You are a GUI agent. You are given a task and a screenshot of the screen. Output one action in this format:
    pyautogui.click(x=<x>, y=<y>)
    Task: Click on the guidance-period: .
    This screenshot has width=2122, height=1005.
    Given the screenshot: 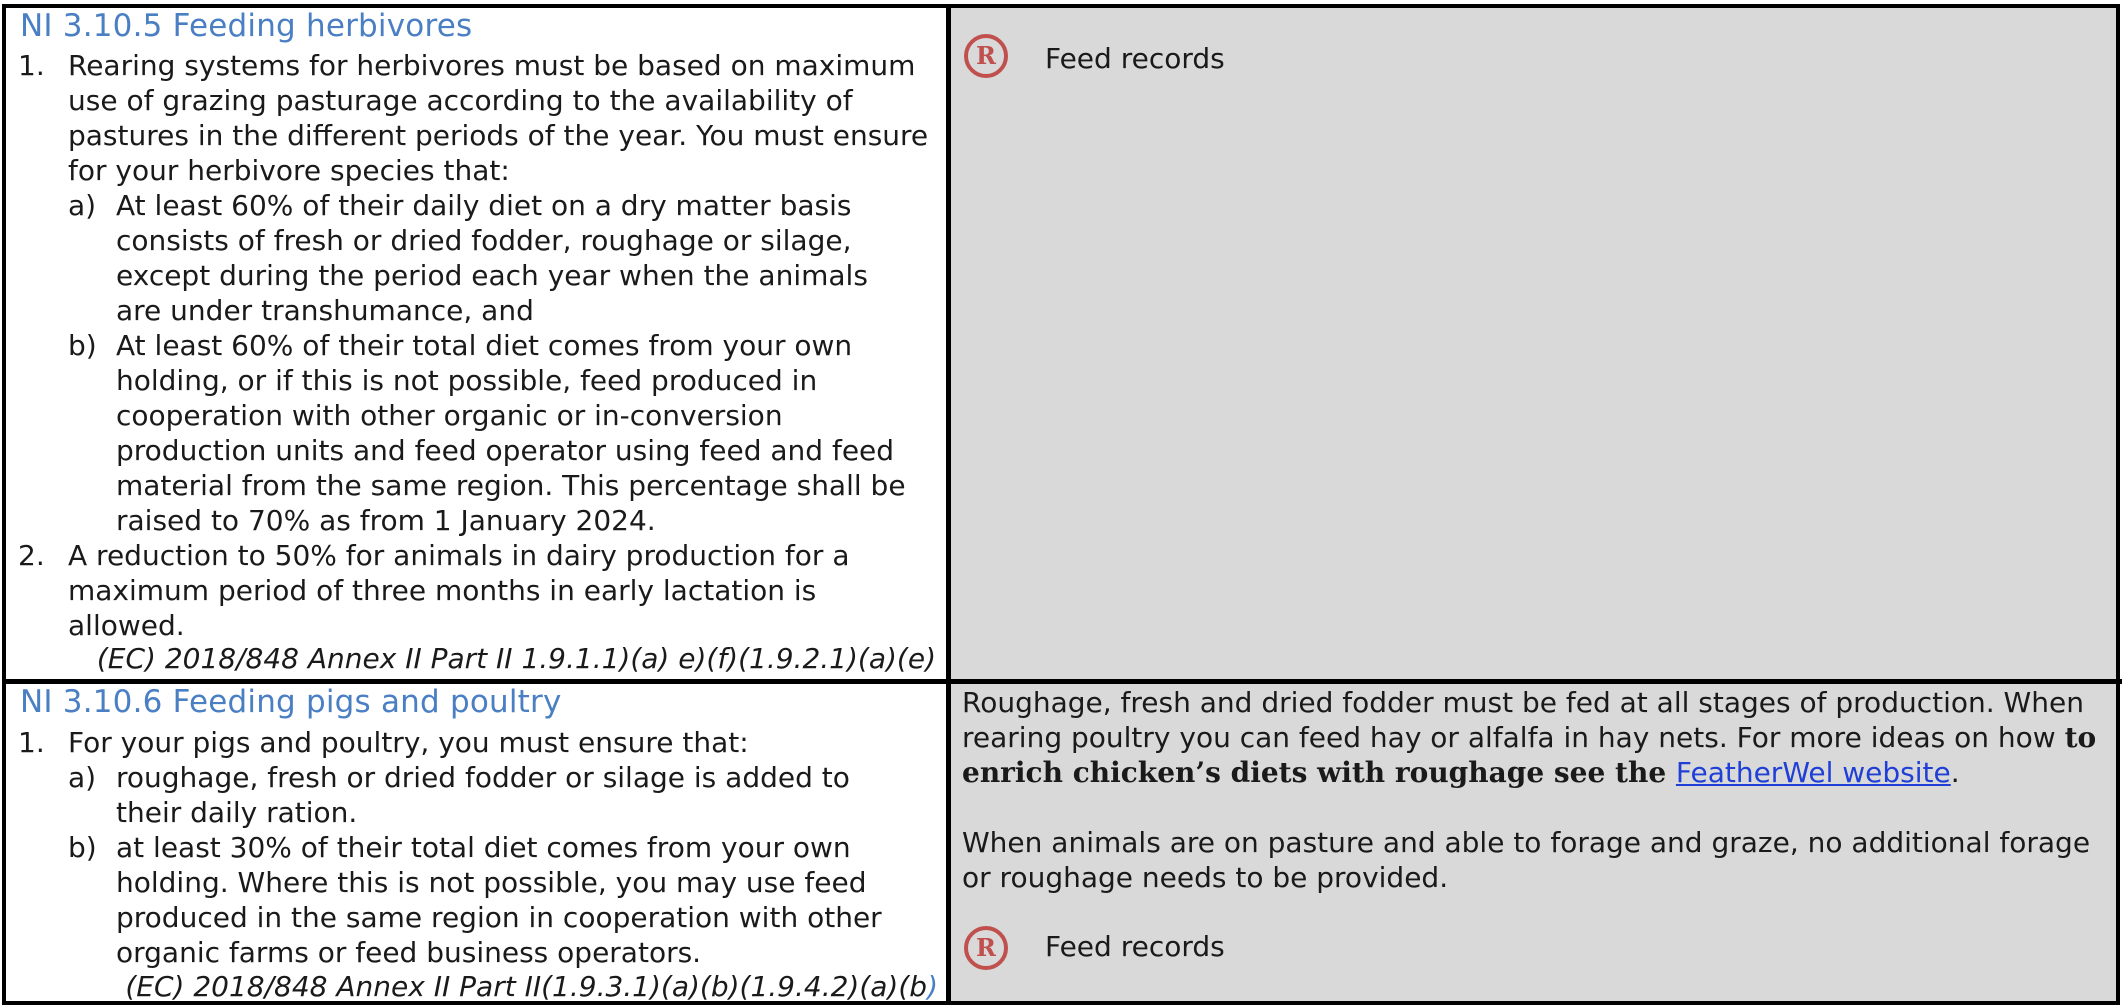 What is the action you would take?
    pyautogui.click(x=1955, y=772)
    